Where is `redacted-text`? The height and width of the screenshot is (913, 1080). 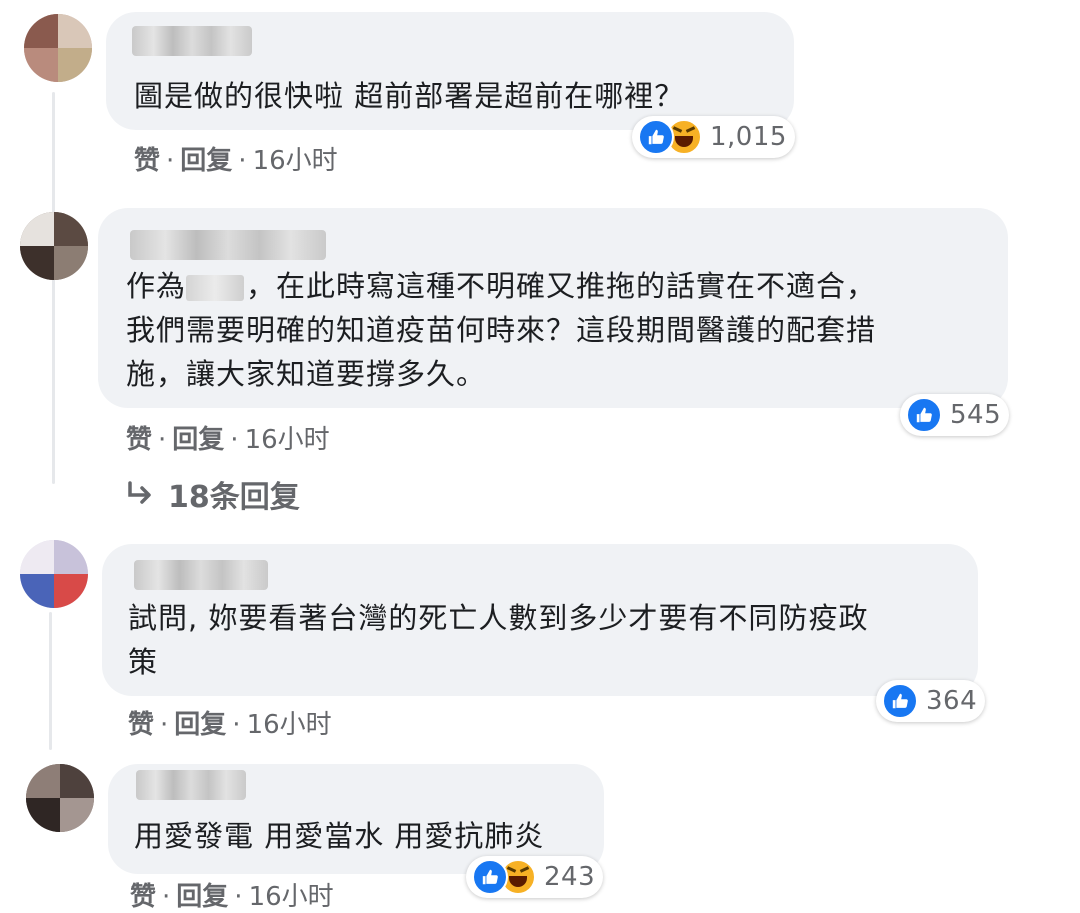
redacted-text is located at coordinates (215, 288).